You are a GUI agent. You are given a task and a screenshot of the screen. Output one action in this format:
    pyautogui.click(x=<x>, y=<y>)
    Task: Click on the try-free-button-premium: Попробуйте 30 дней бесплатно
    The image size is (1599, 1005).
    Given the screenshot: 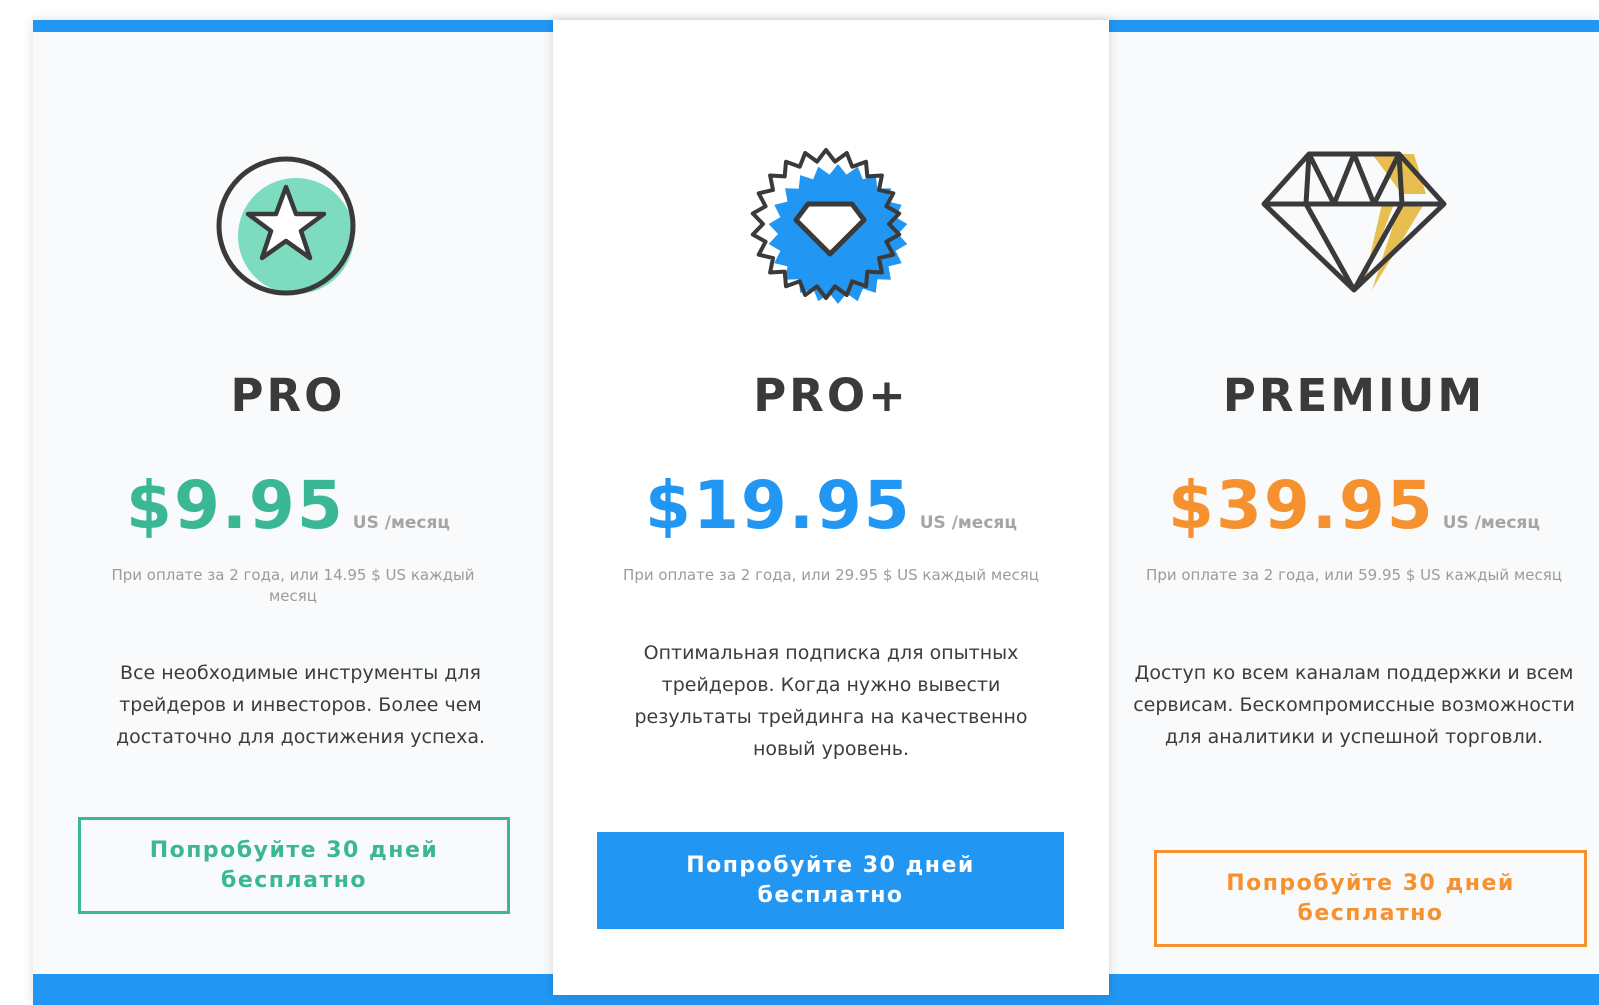 What is the action you would take?
    pyautogui.click(x=1370, y=898)
    